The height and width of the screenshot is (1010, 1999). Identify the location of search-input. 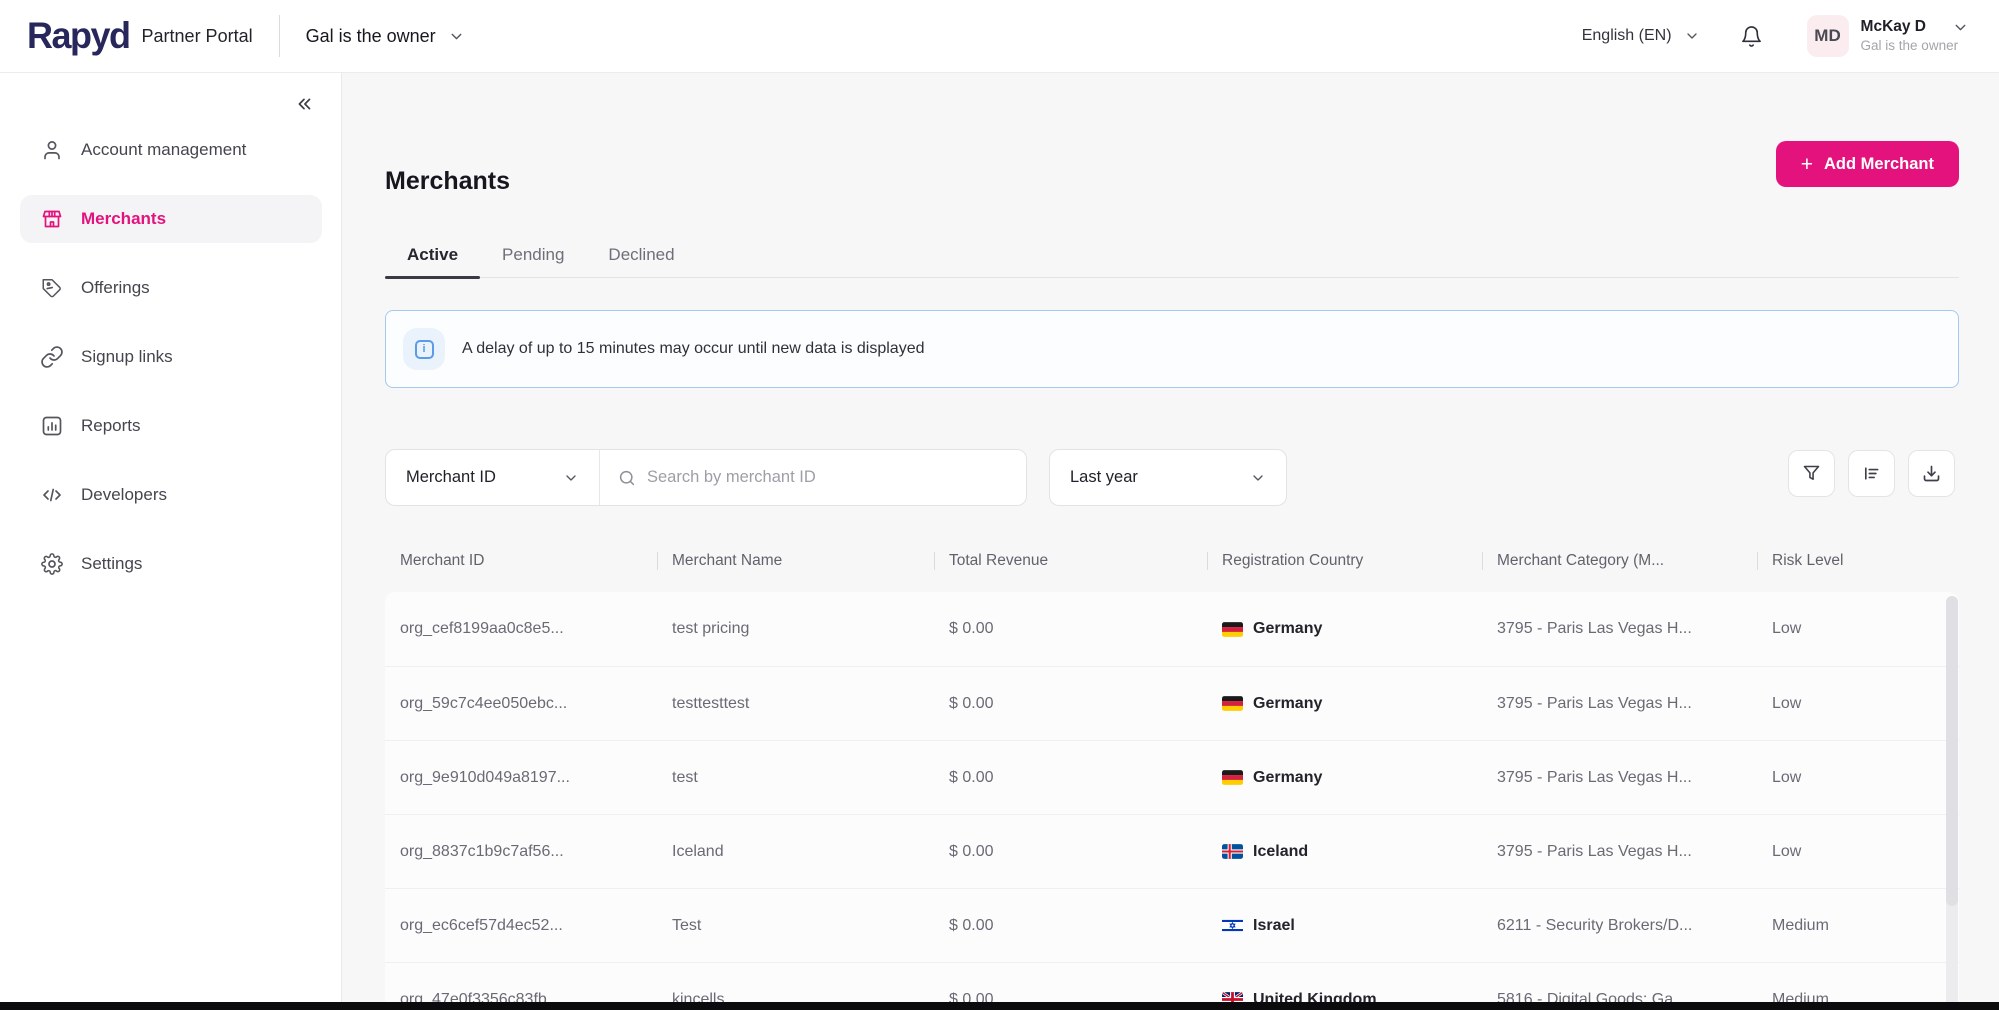
(827, 477).